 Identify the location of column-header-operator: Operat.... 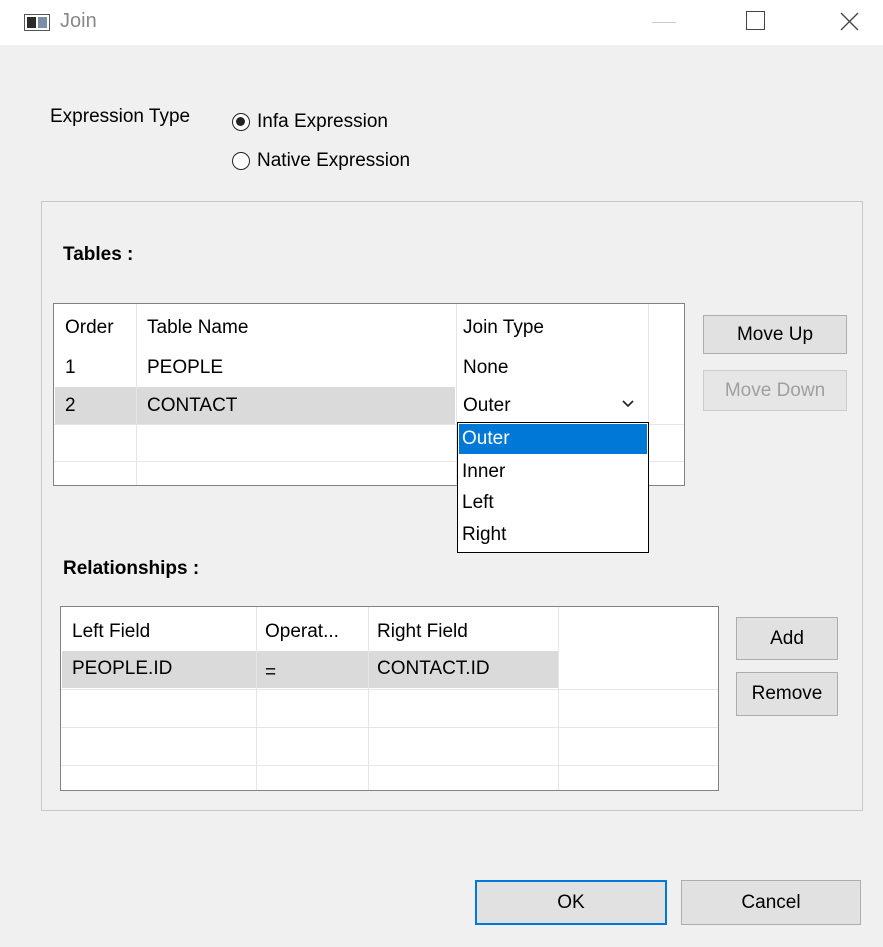
(296, 632).